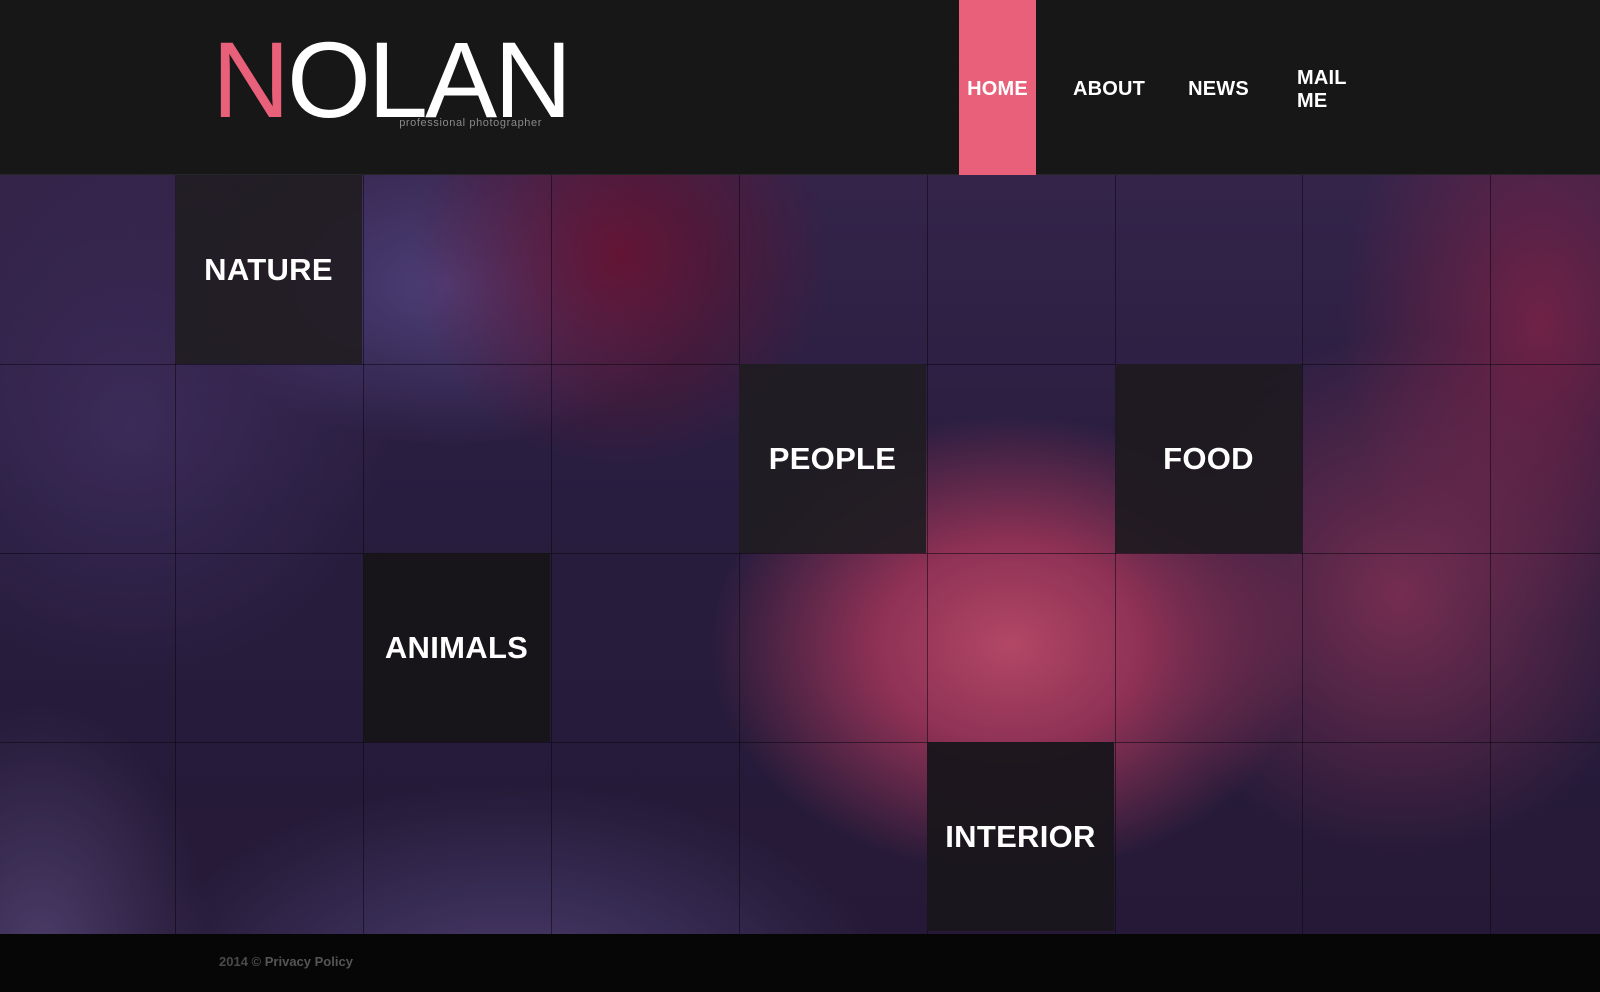 Image resolution: width=1600 pixels, height=992 pixels. What do you see at coordinates (800, 963) in the screenshot?
I see `site-footer: 2014 © Privacy Policy` at bounding box center [800, 963].